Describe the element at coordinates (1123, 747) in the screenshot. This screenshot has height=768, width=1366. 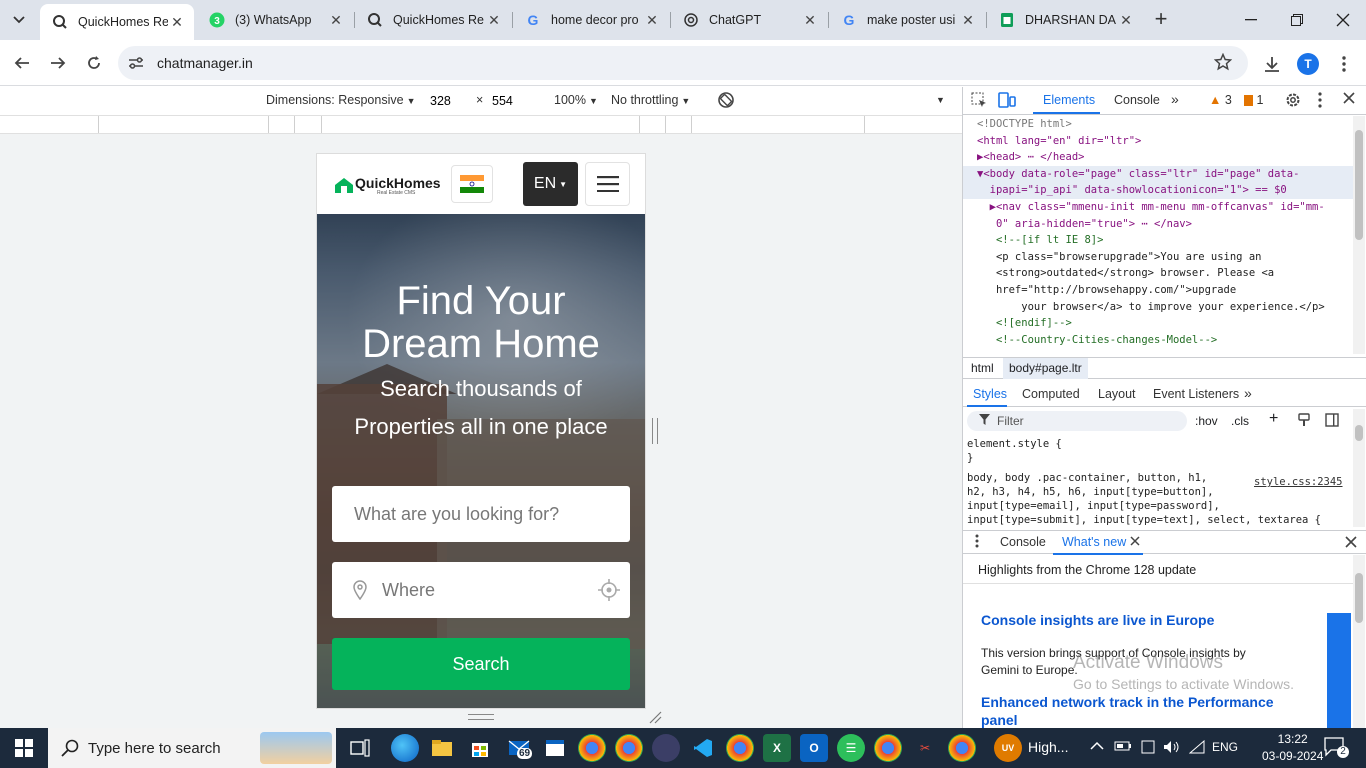
I see `battery-icon` at that location.